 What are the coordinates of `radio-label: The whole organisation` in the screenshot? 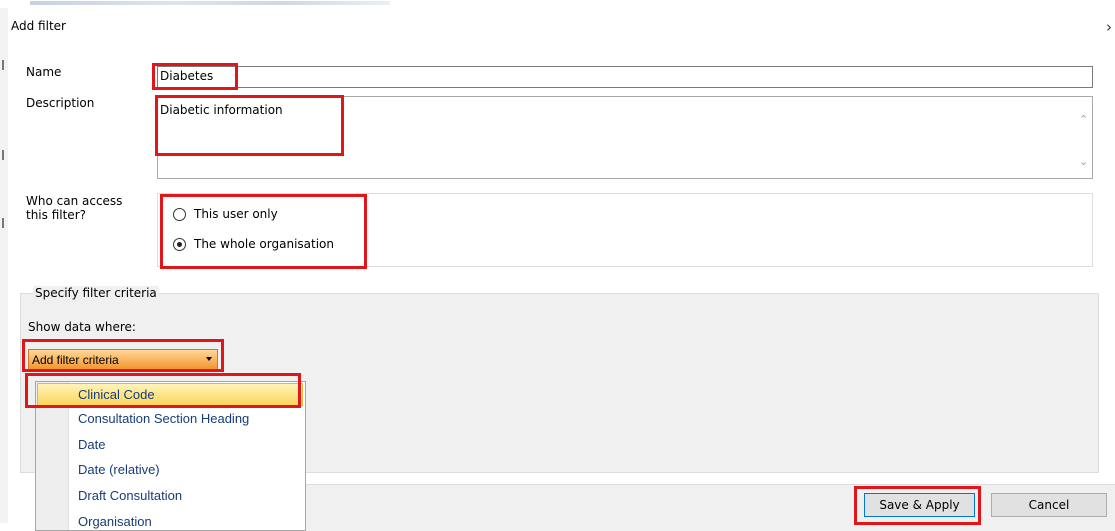 It's located at (264, 244).